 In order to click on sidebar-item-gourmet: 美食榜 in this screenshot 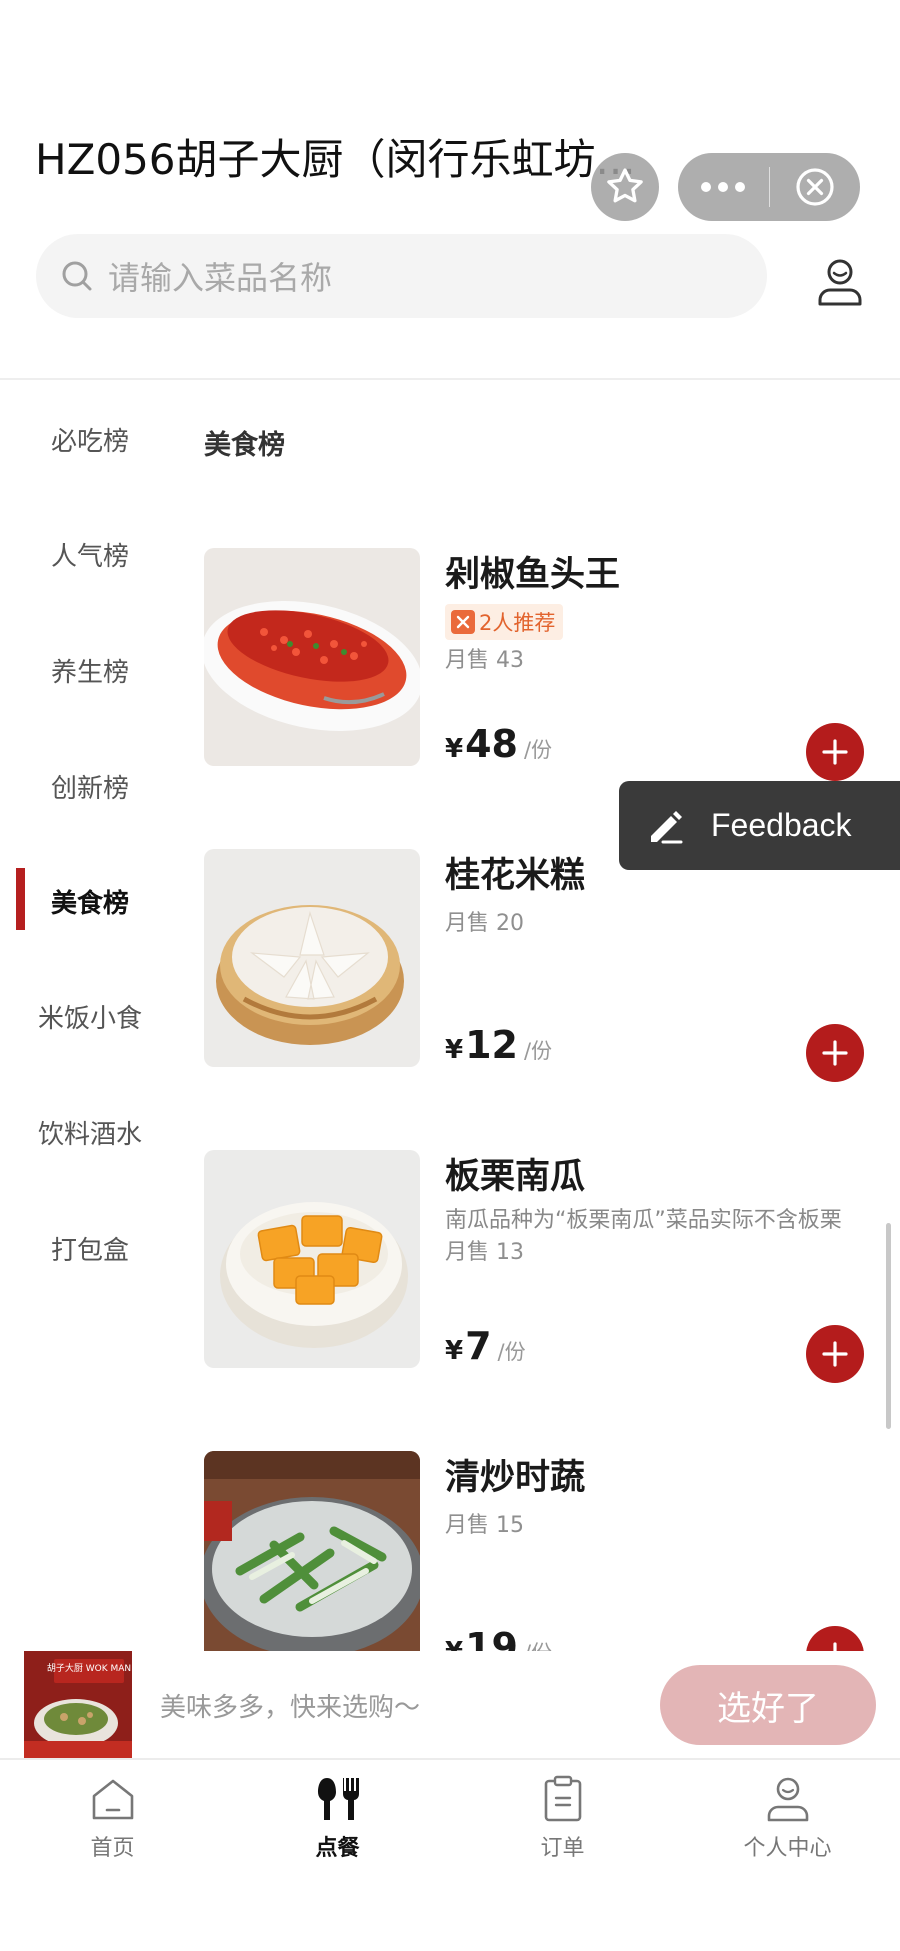, I will do `click(90, 901)`.